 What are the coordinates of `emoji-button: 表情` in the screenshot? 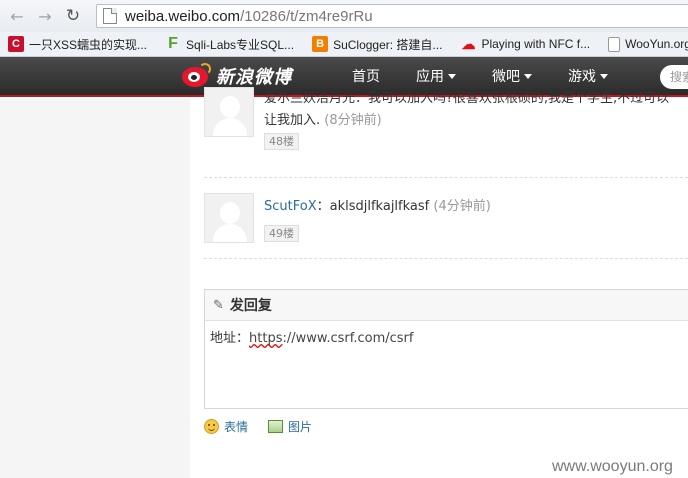 It's located at (236, 426).